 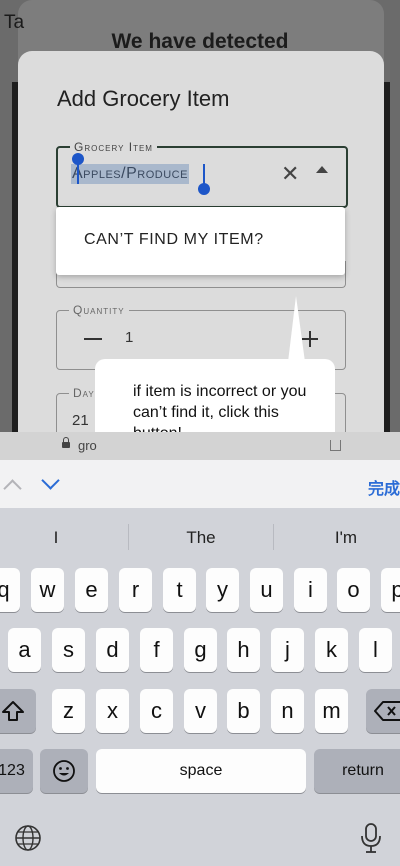 What do you see at coordinates (357, 771) in the screenshot?
I see `return-key: return` at bounding box center [357, 771].